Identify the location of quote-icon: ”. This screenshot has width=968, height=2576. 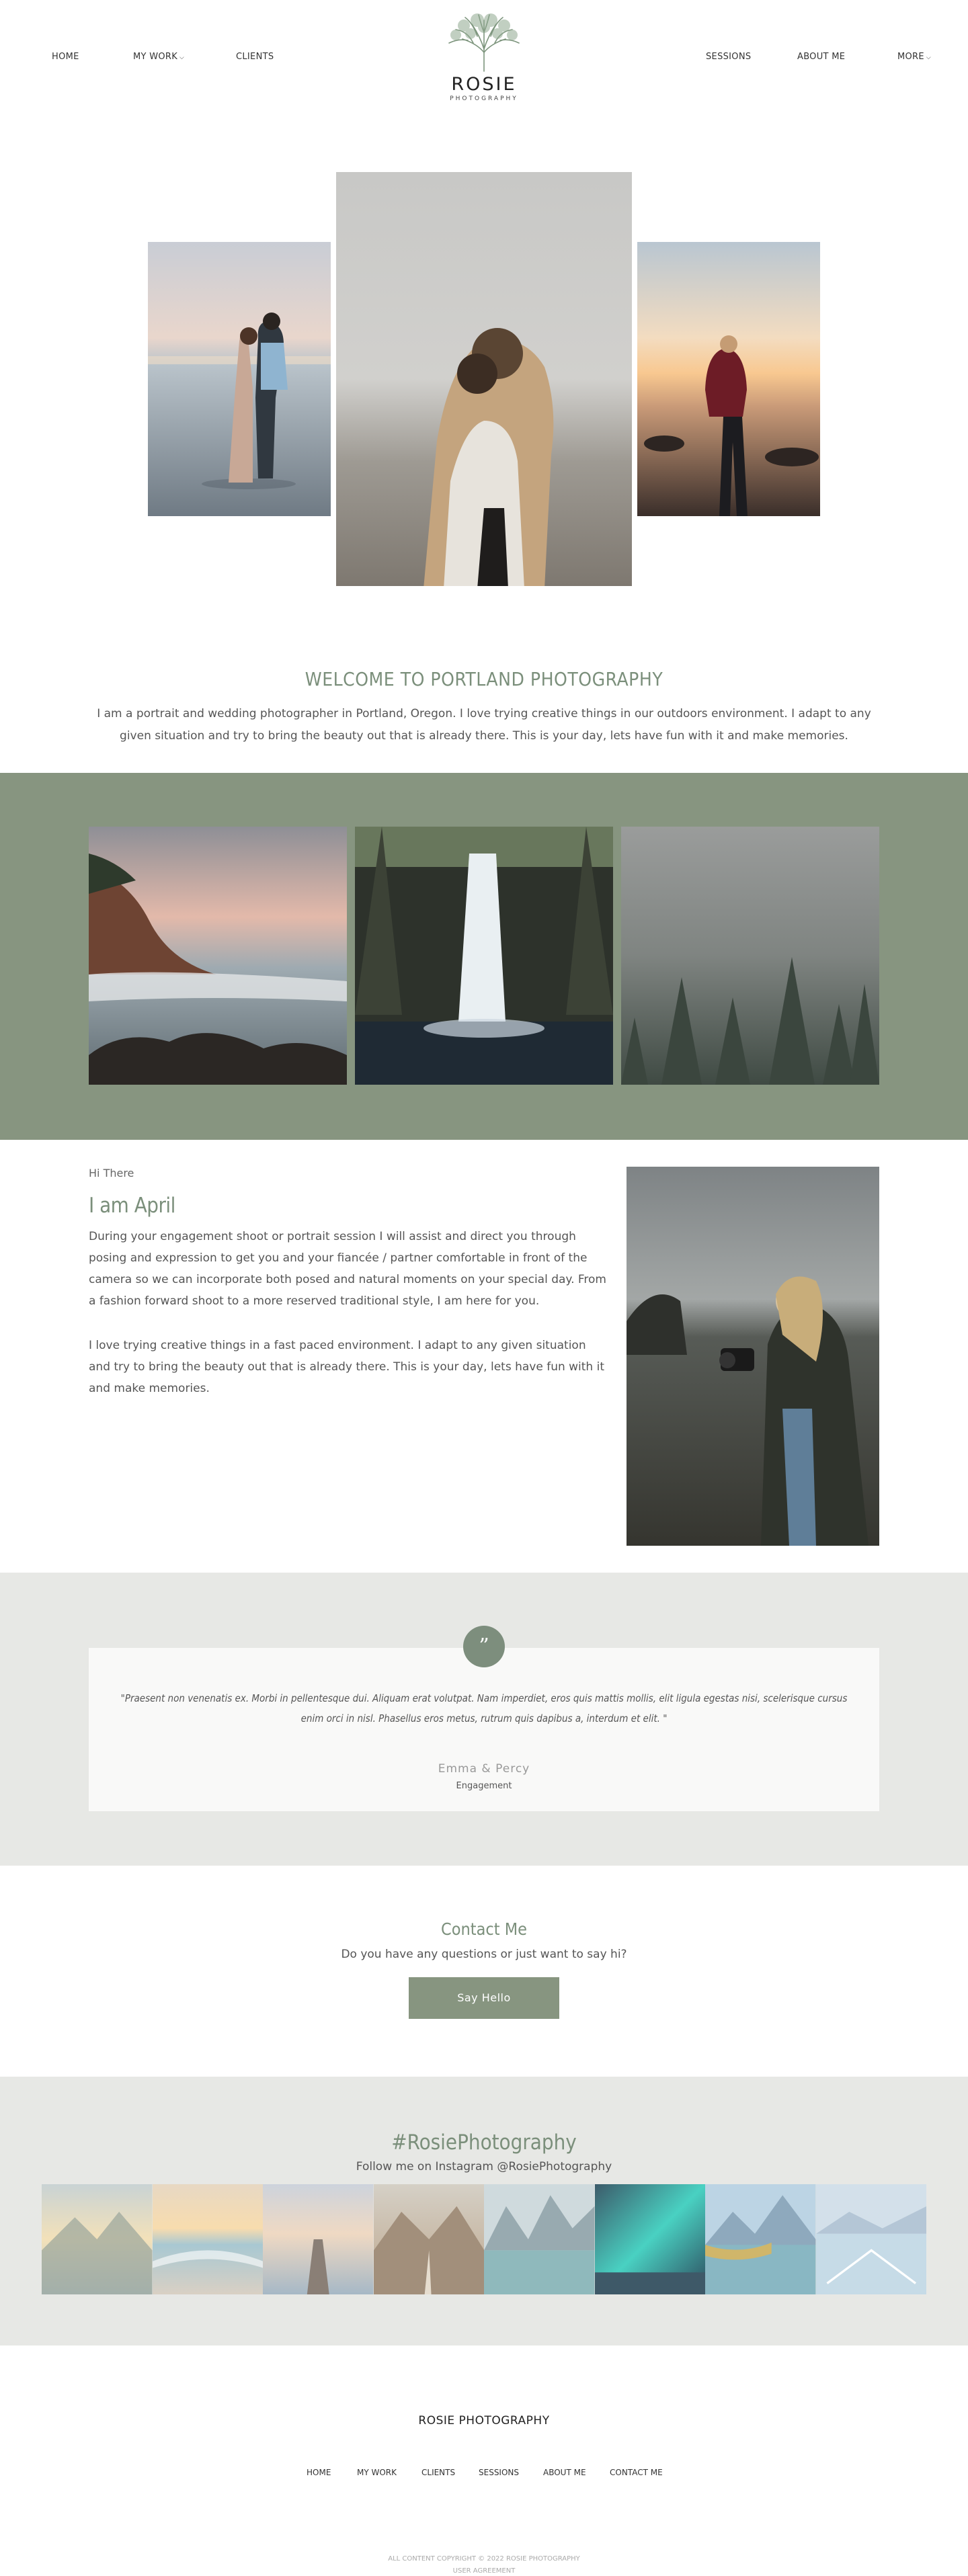
(484, 1646).